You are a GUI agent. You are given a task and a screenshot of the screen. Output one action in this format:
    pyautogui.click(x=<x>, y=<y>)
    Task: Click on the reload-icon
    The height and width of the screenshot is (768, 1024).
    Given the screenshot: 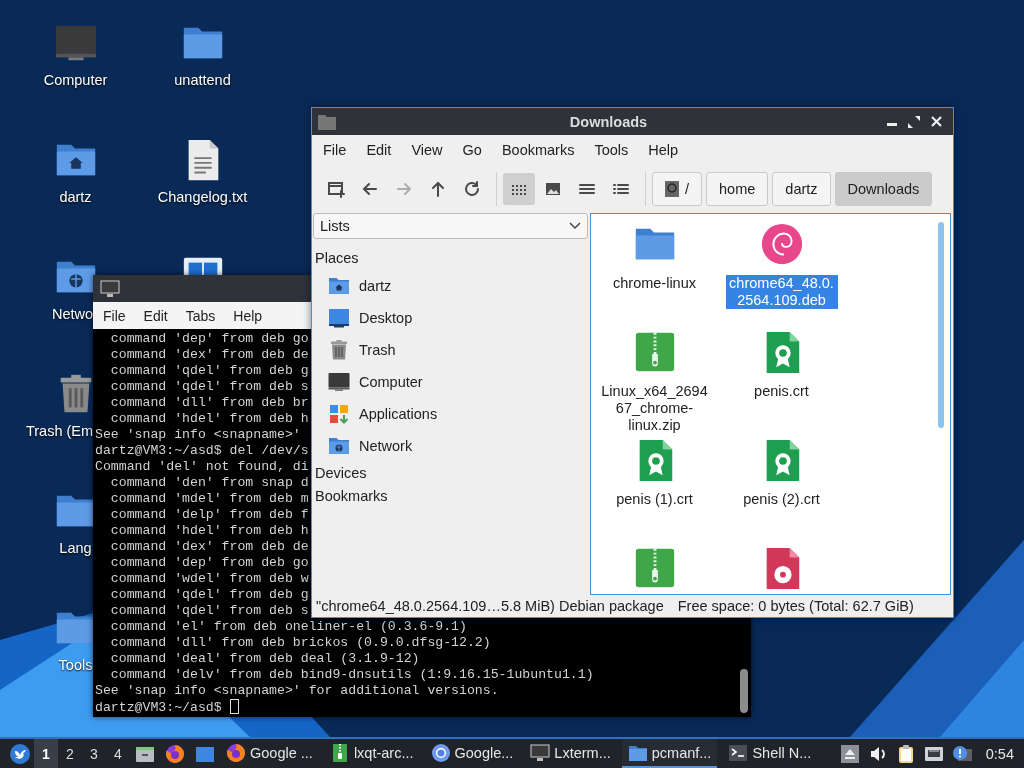 What is the action you would take?
    pyautogui.click(x=472, y=189)
    